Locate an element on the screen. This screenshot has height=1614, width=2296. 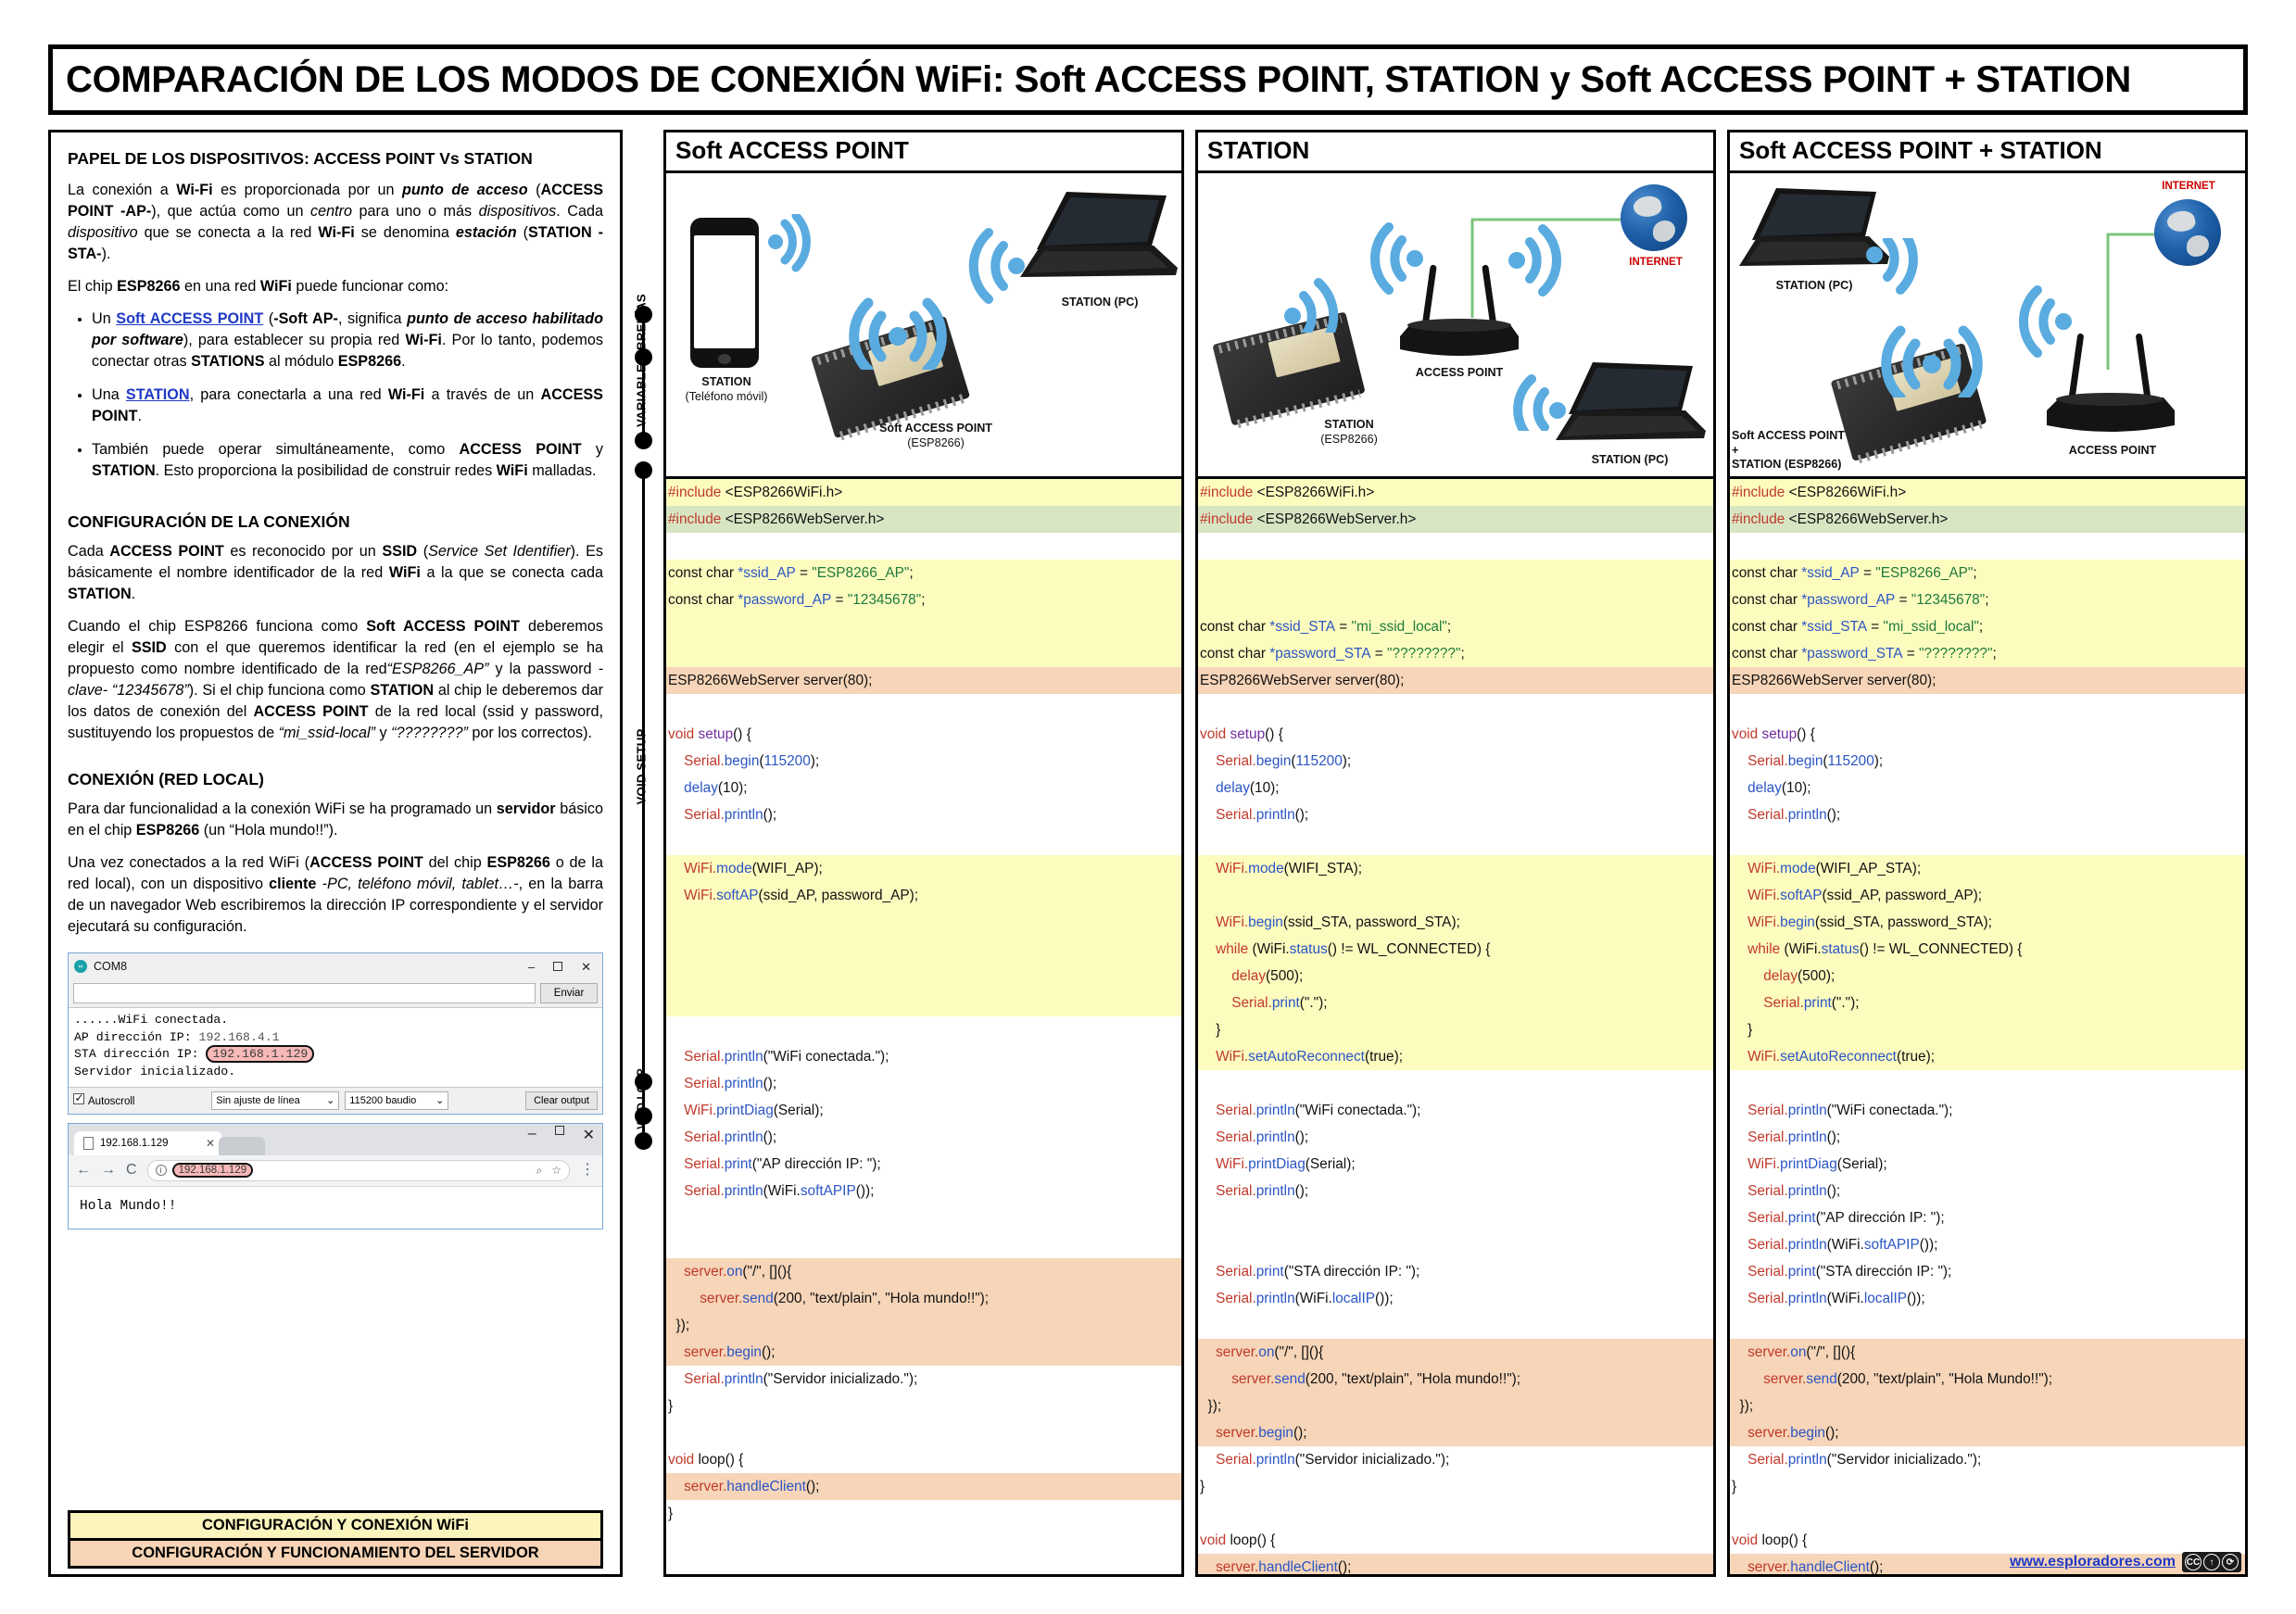
menu-icon: ⋮ is located at coordinates (587, 1170).